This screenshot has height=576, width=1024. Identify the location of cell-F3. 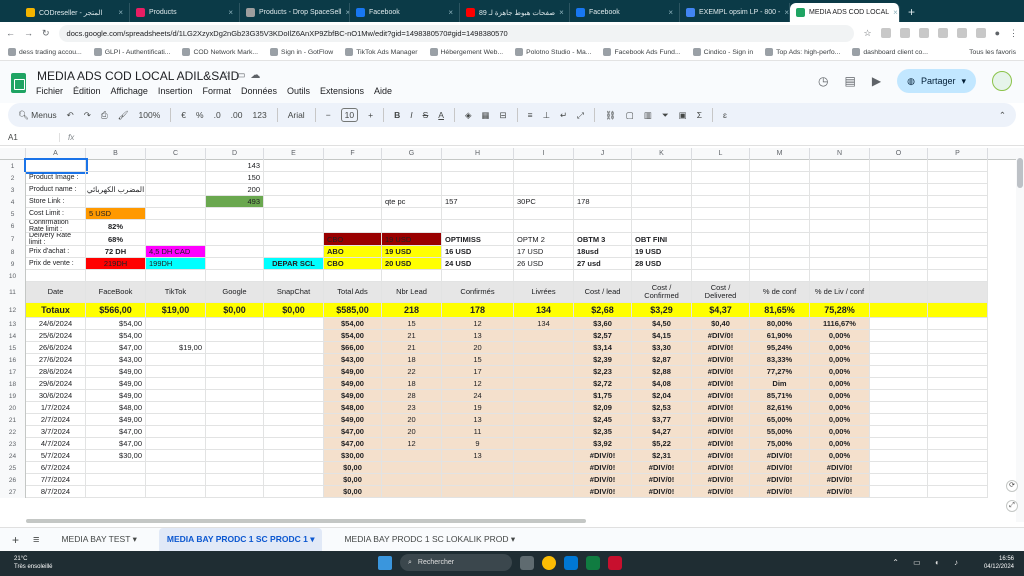
(353, 190).